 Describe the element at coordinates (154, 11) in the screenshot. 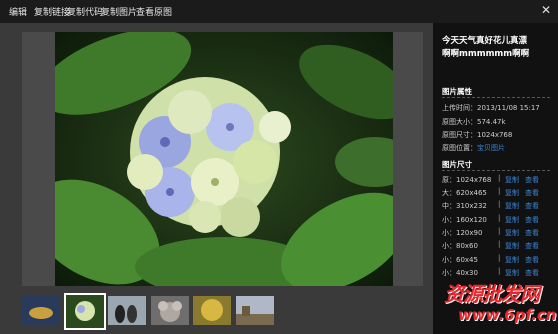

I see `view-original-button: 查看原图` at that location.